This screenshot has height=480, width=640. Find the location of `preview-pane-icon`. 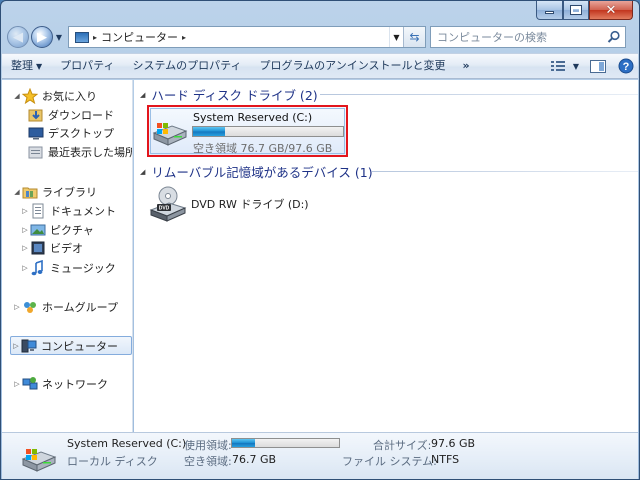

preview-pane-icon is located at coordinates (598, 66).